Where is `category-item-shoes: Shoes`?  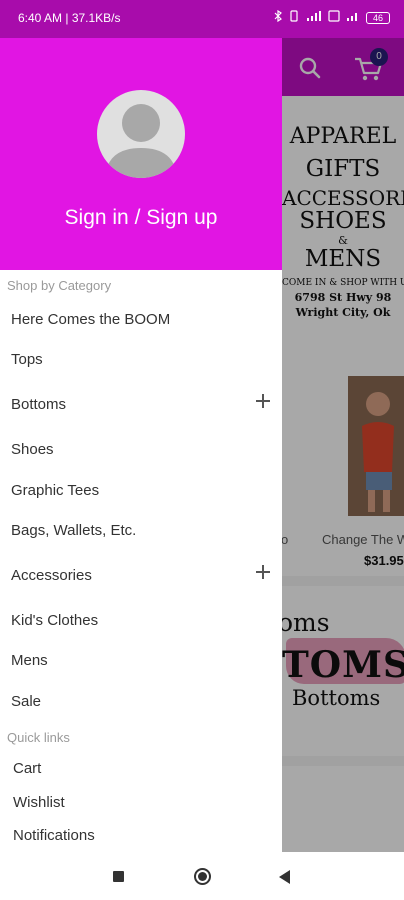
category-item-shoes: Shoes is located at coordinates (141, 450).